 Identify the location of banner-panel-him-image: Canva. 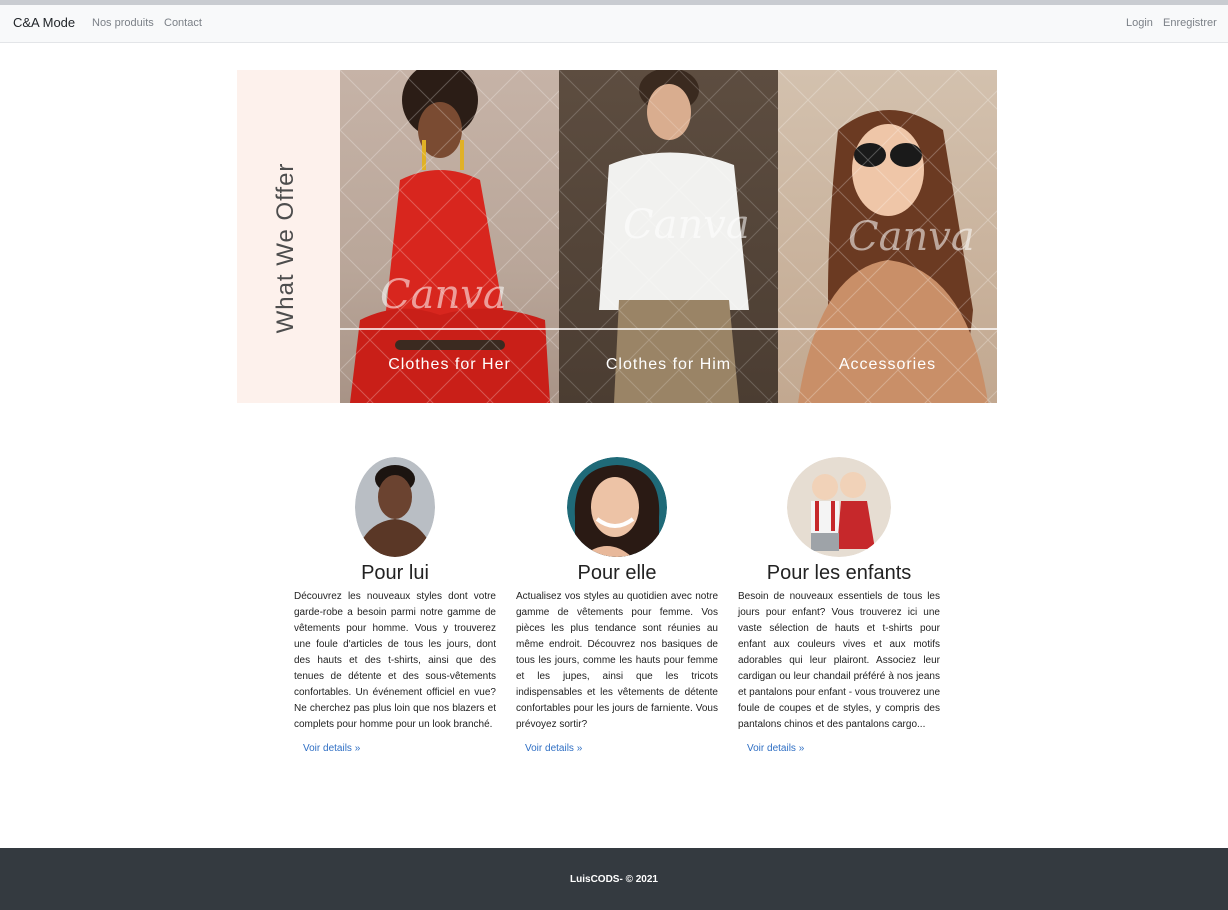
(668, 236).